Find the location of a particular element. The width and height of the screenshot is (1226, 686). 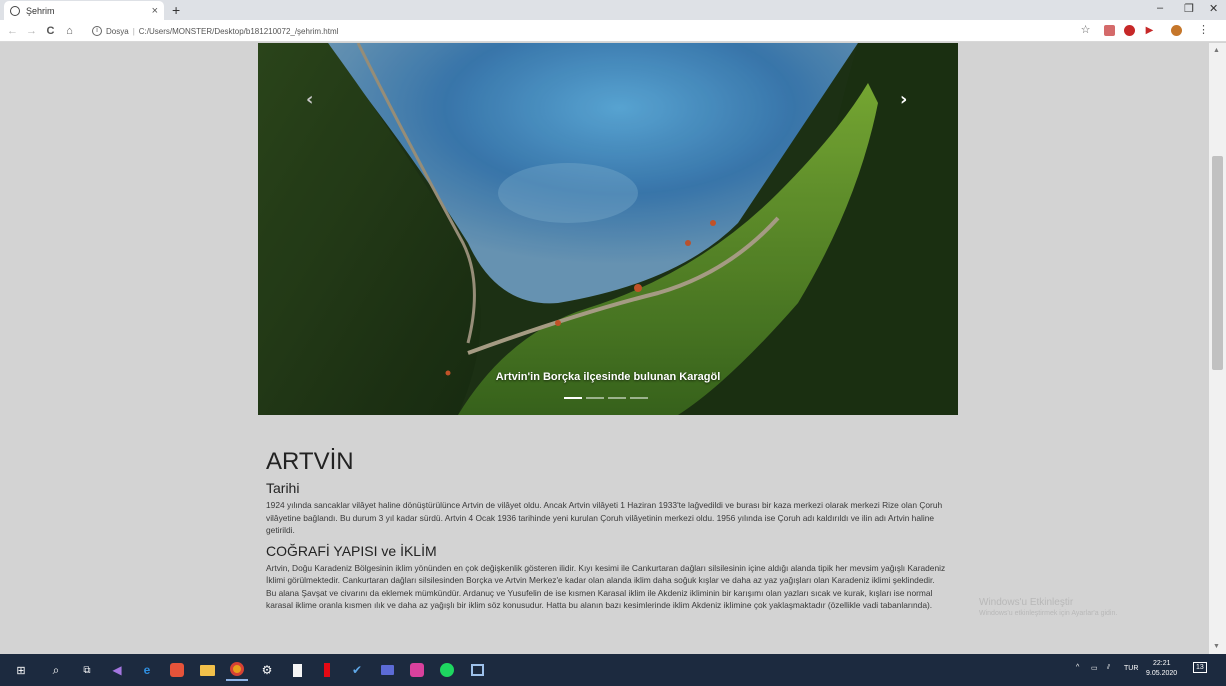

carousel-prev-button: ‹ is located at coordinates (309, 99).